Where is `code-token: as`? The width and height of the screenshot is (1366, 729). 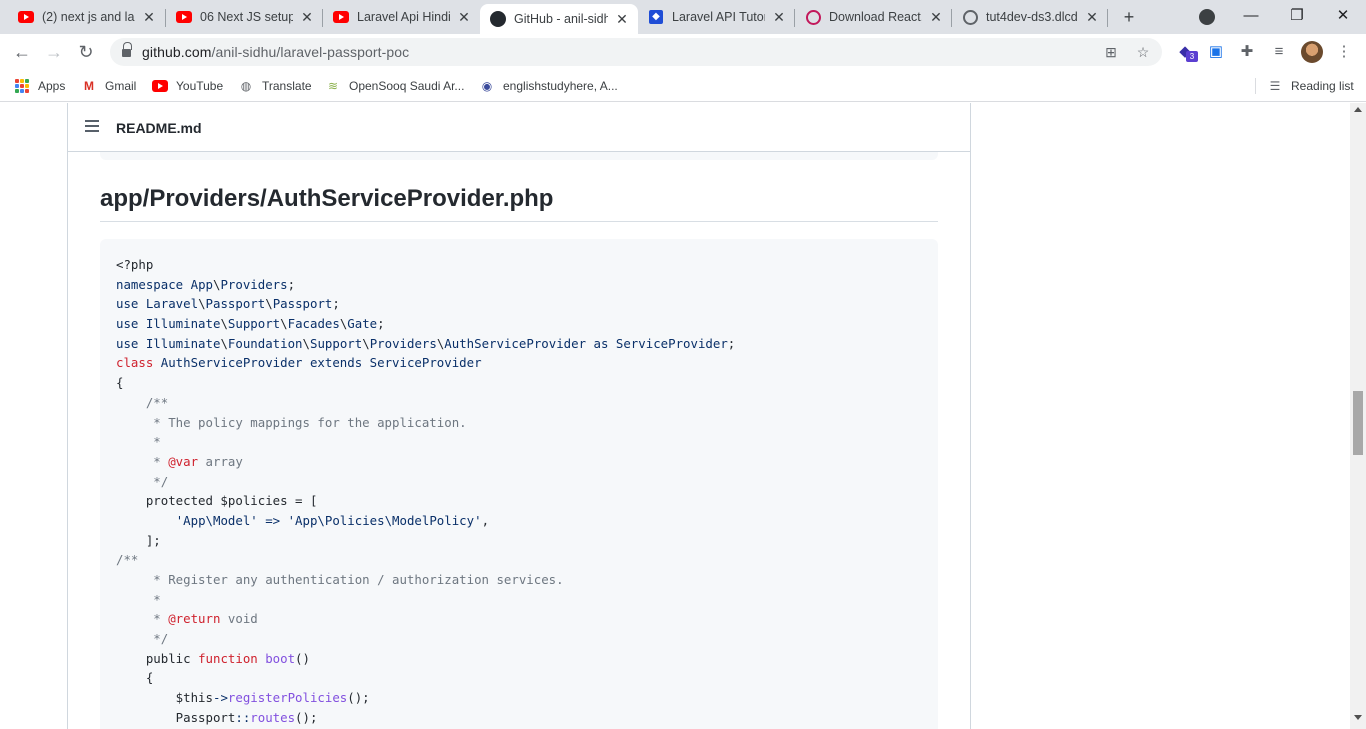 code-token: as is located at coordinates (601, 343).